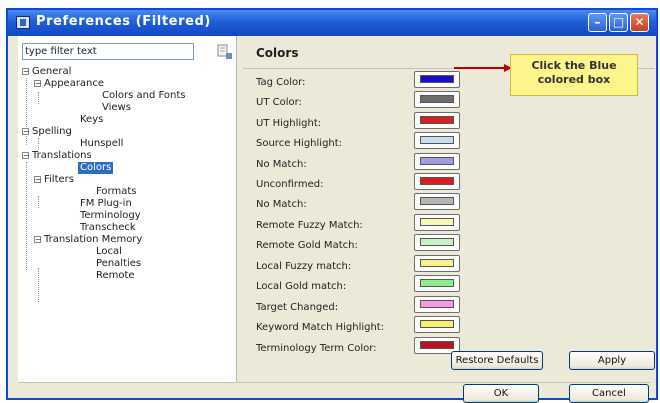 The image size is (660, 403). I want to click on tree-item-remote: Remote, so click(115, 276).